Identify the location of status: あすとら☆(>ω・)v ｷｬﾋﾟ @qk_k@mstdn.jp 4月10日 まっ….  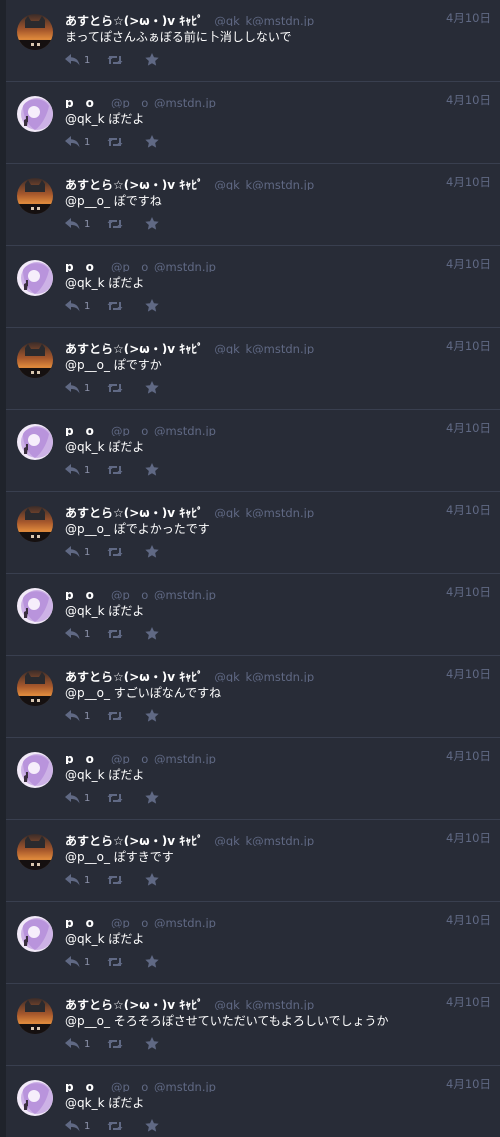
(253, 41).